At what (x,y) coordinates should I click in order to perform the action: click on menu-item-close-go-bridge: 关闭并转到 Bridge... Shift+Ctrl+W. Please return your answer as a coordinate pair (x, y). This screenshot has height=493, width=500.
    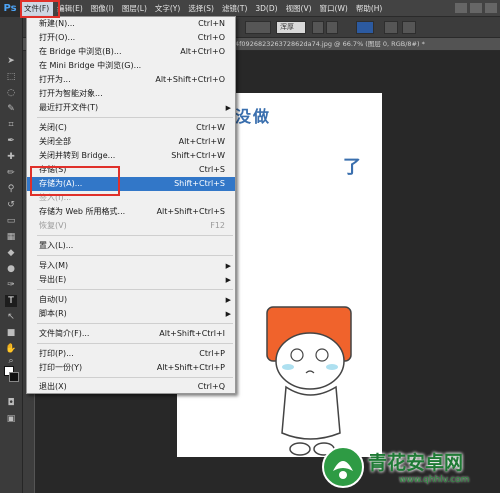
    Looking at the image, I should click on (131, 156).